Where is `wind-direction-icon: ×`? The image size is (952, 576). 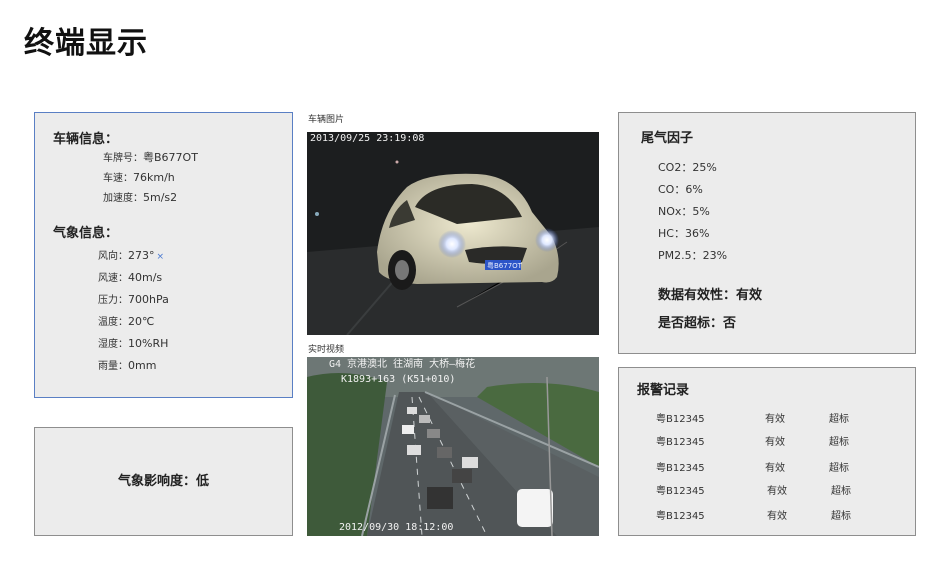
wind-direction-icon: × is located at coordinates (160, 257).